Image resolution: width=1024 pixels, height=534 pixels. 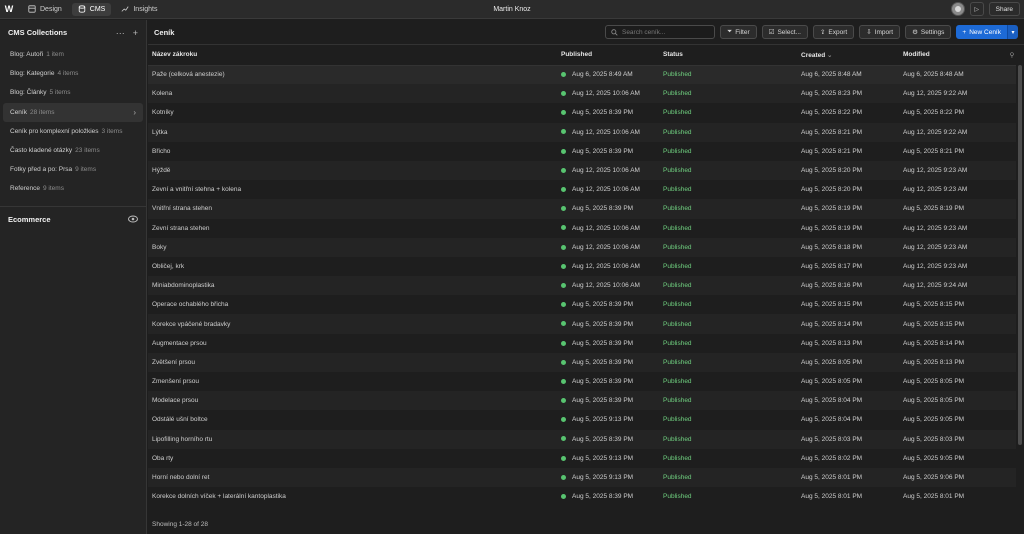 What do you see at coordinates (1020, 255) in the screenshot?
I see `vertical-scrollbar` at bounding box center [1020, 255].